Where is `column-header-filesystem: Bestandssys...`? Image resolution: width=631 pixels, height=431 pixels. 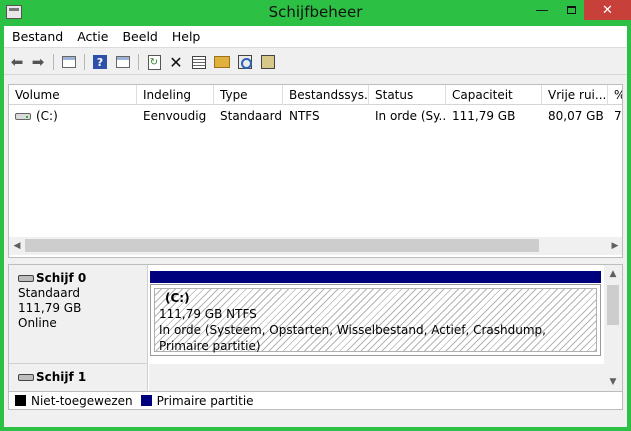
column-header-filesystem: Bestandssys... is located at coordinates (326, 95).